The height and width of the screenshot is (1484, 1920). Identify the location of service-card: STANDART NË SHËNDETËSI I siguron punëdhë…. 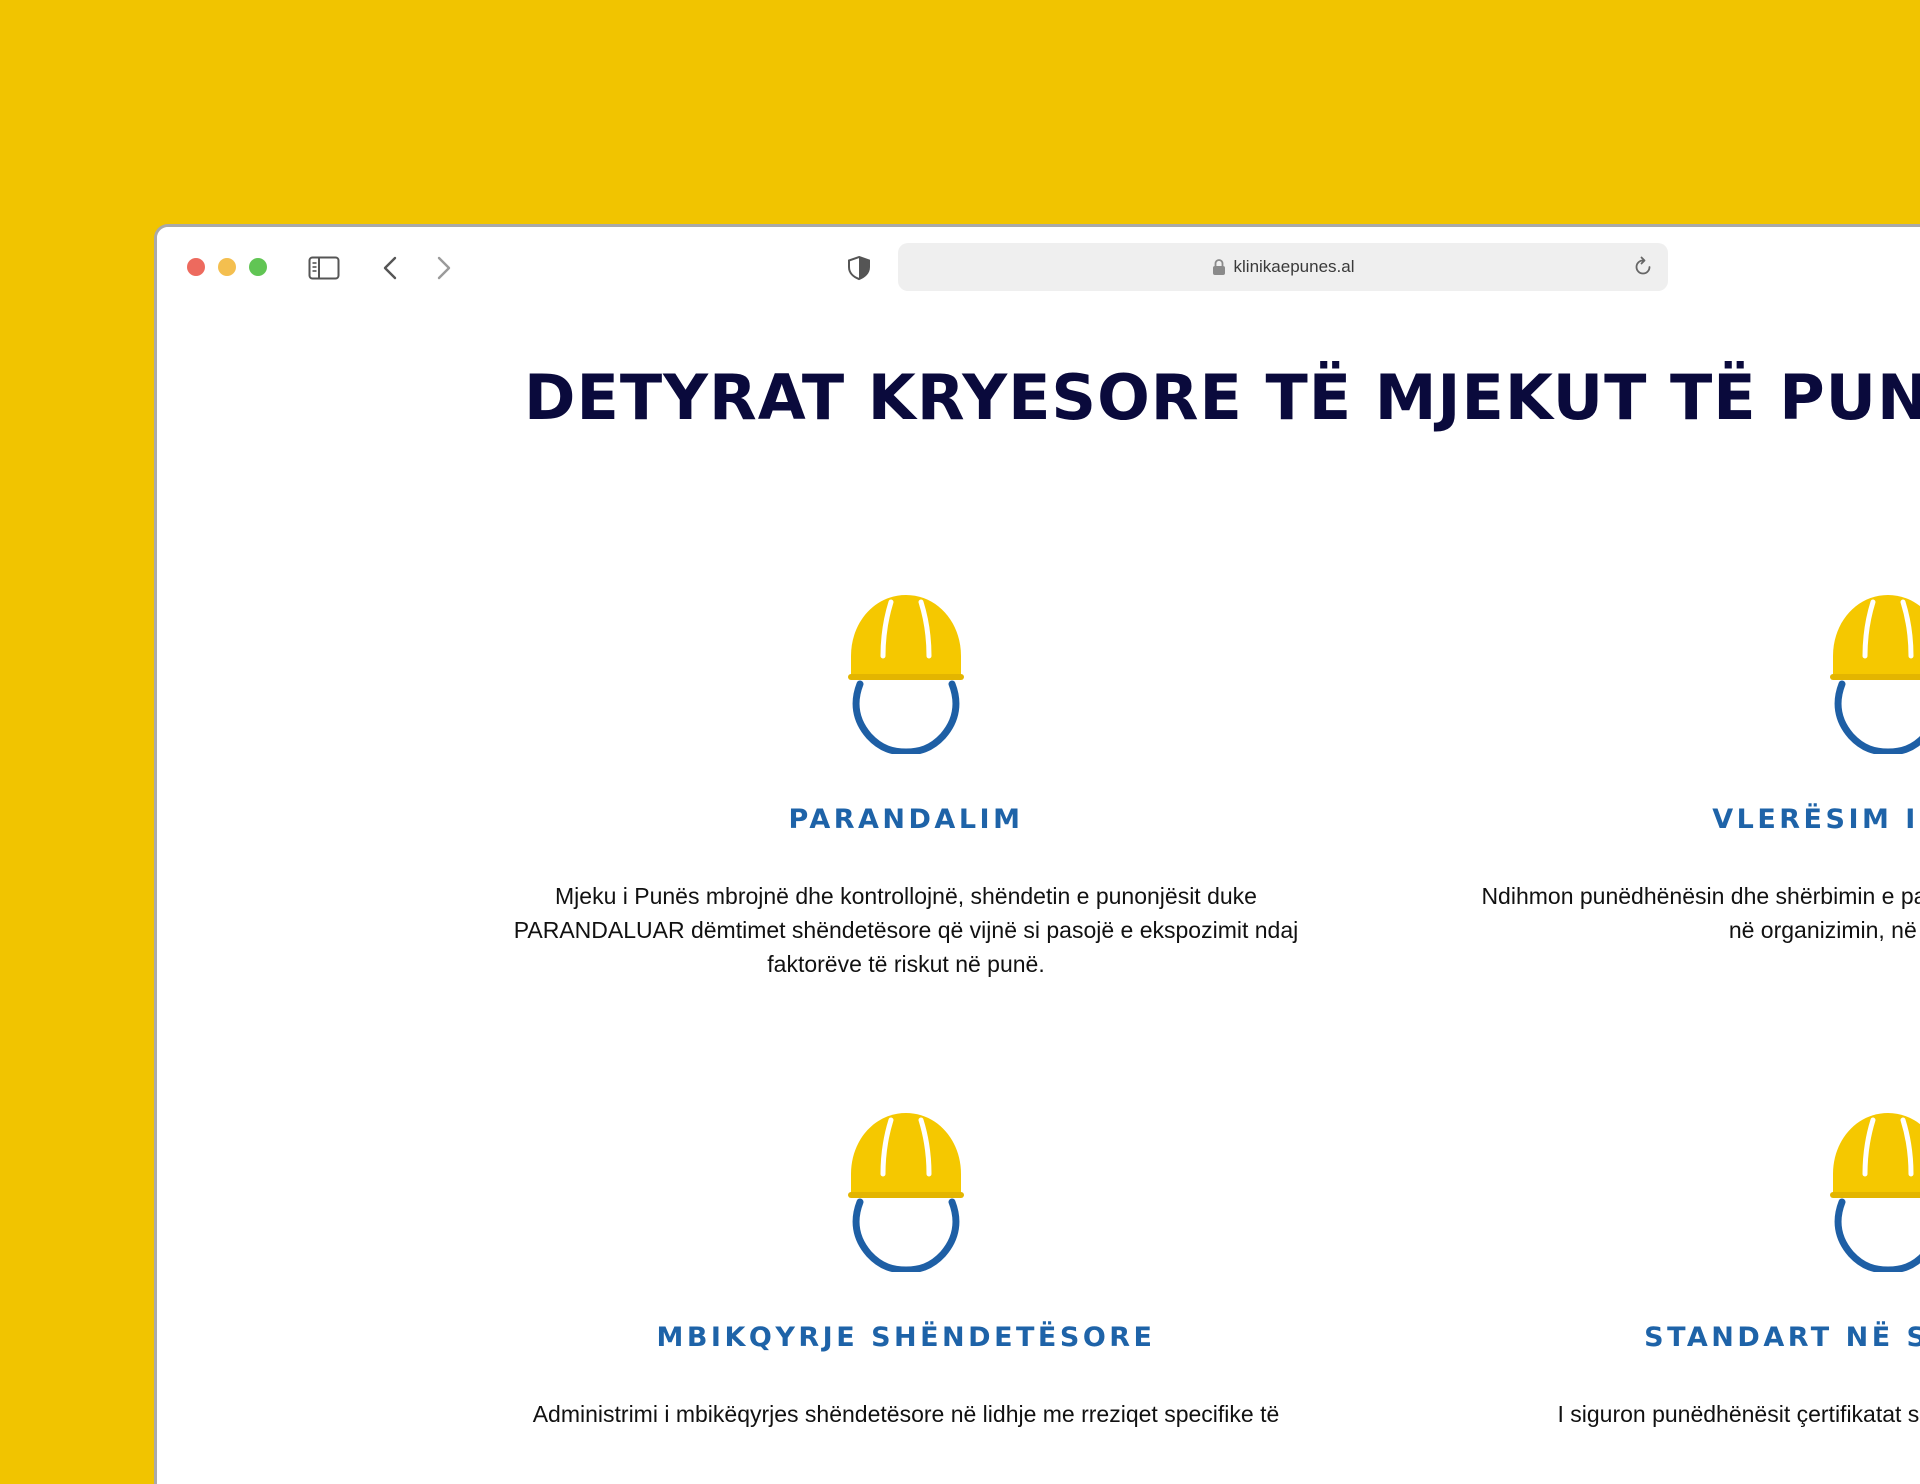
(1694, 1270).